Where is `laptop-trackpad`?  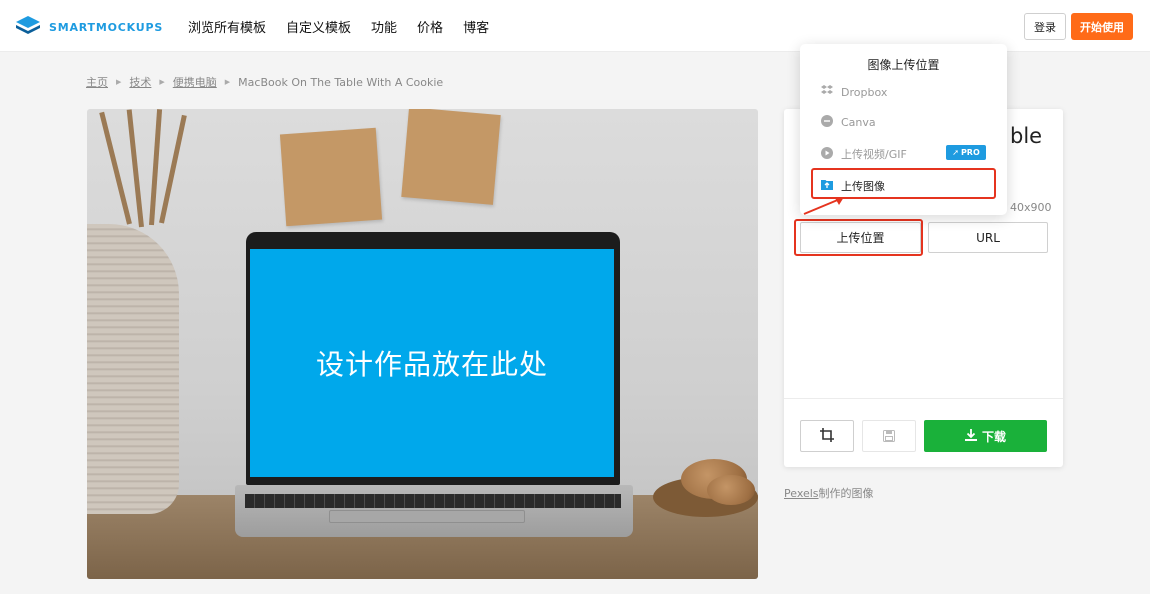
laptop-trackpad is located at coordinates (427, 516).